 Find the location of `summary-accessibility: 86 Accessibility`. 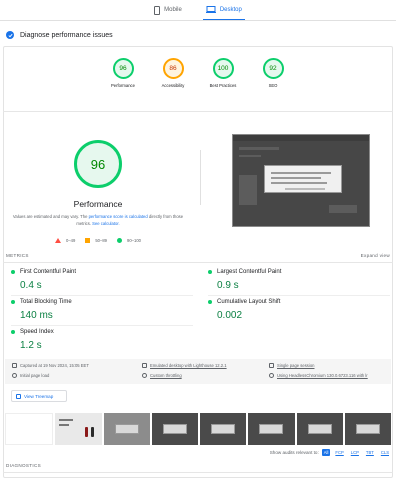

summary-accessibility: 86 Accessibility is located at coordinates (173, 73).